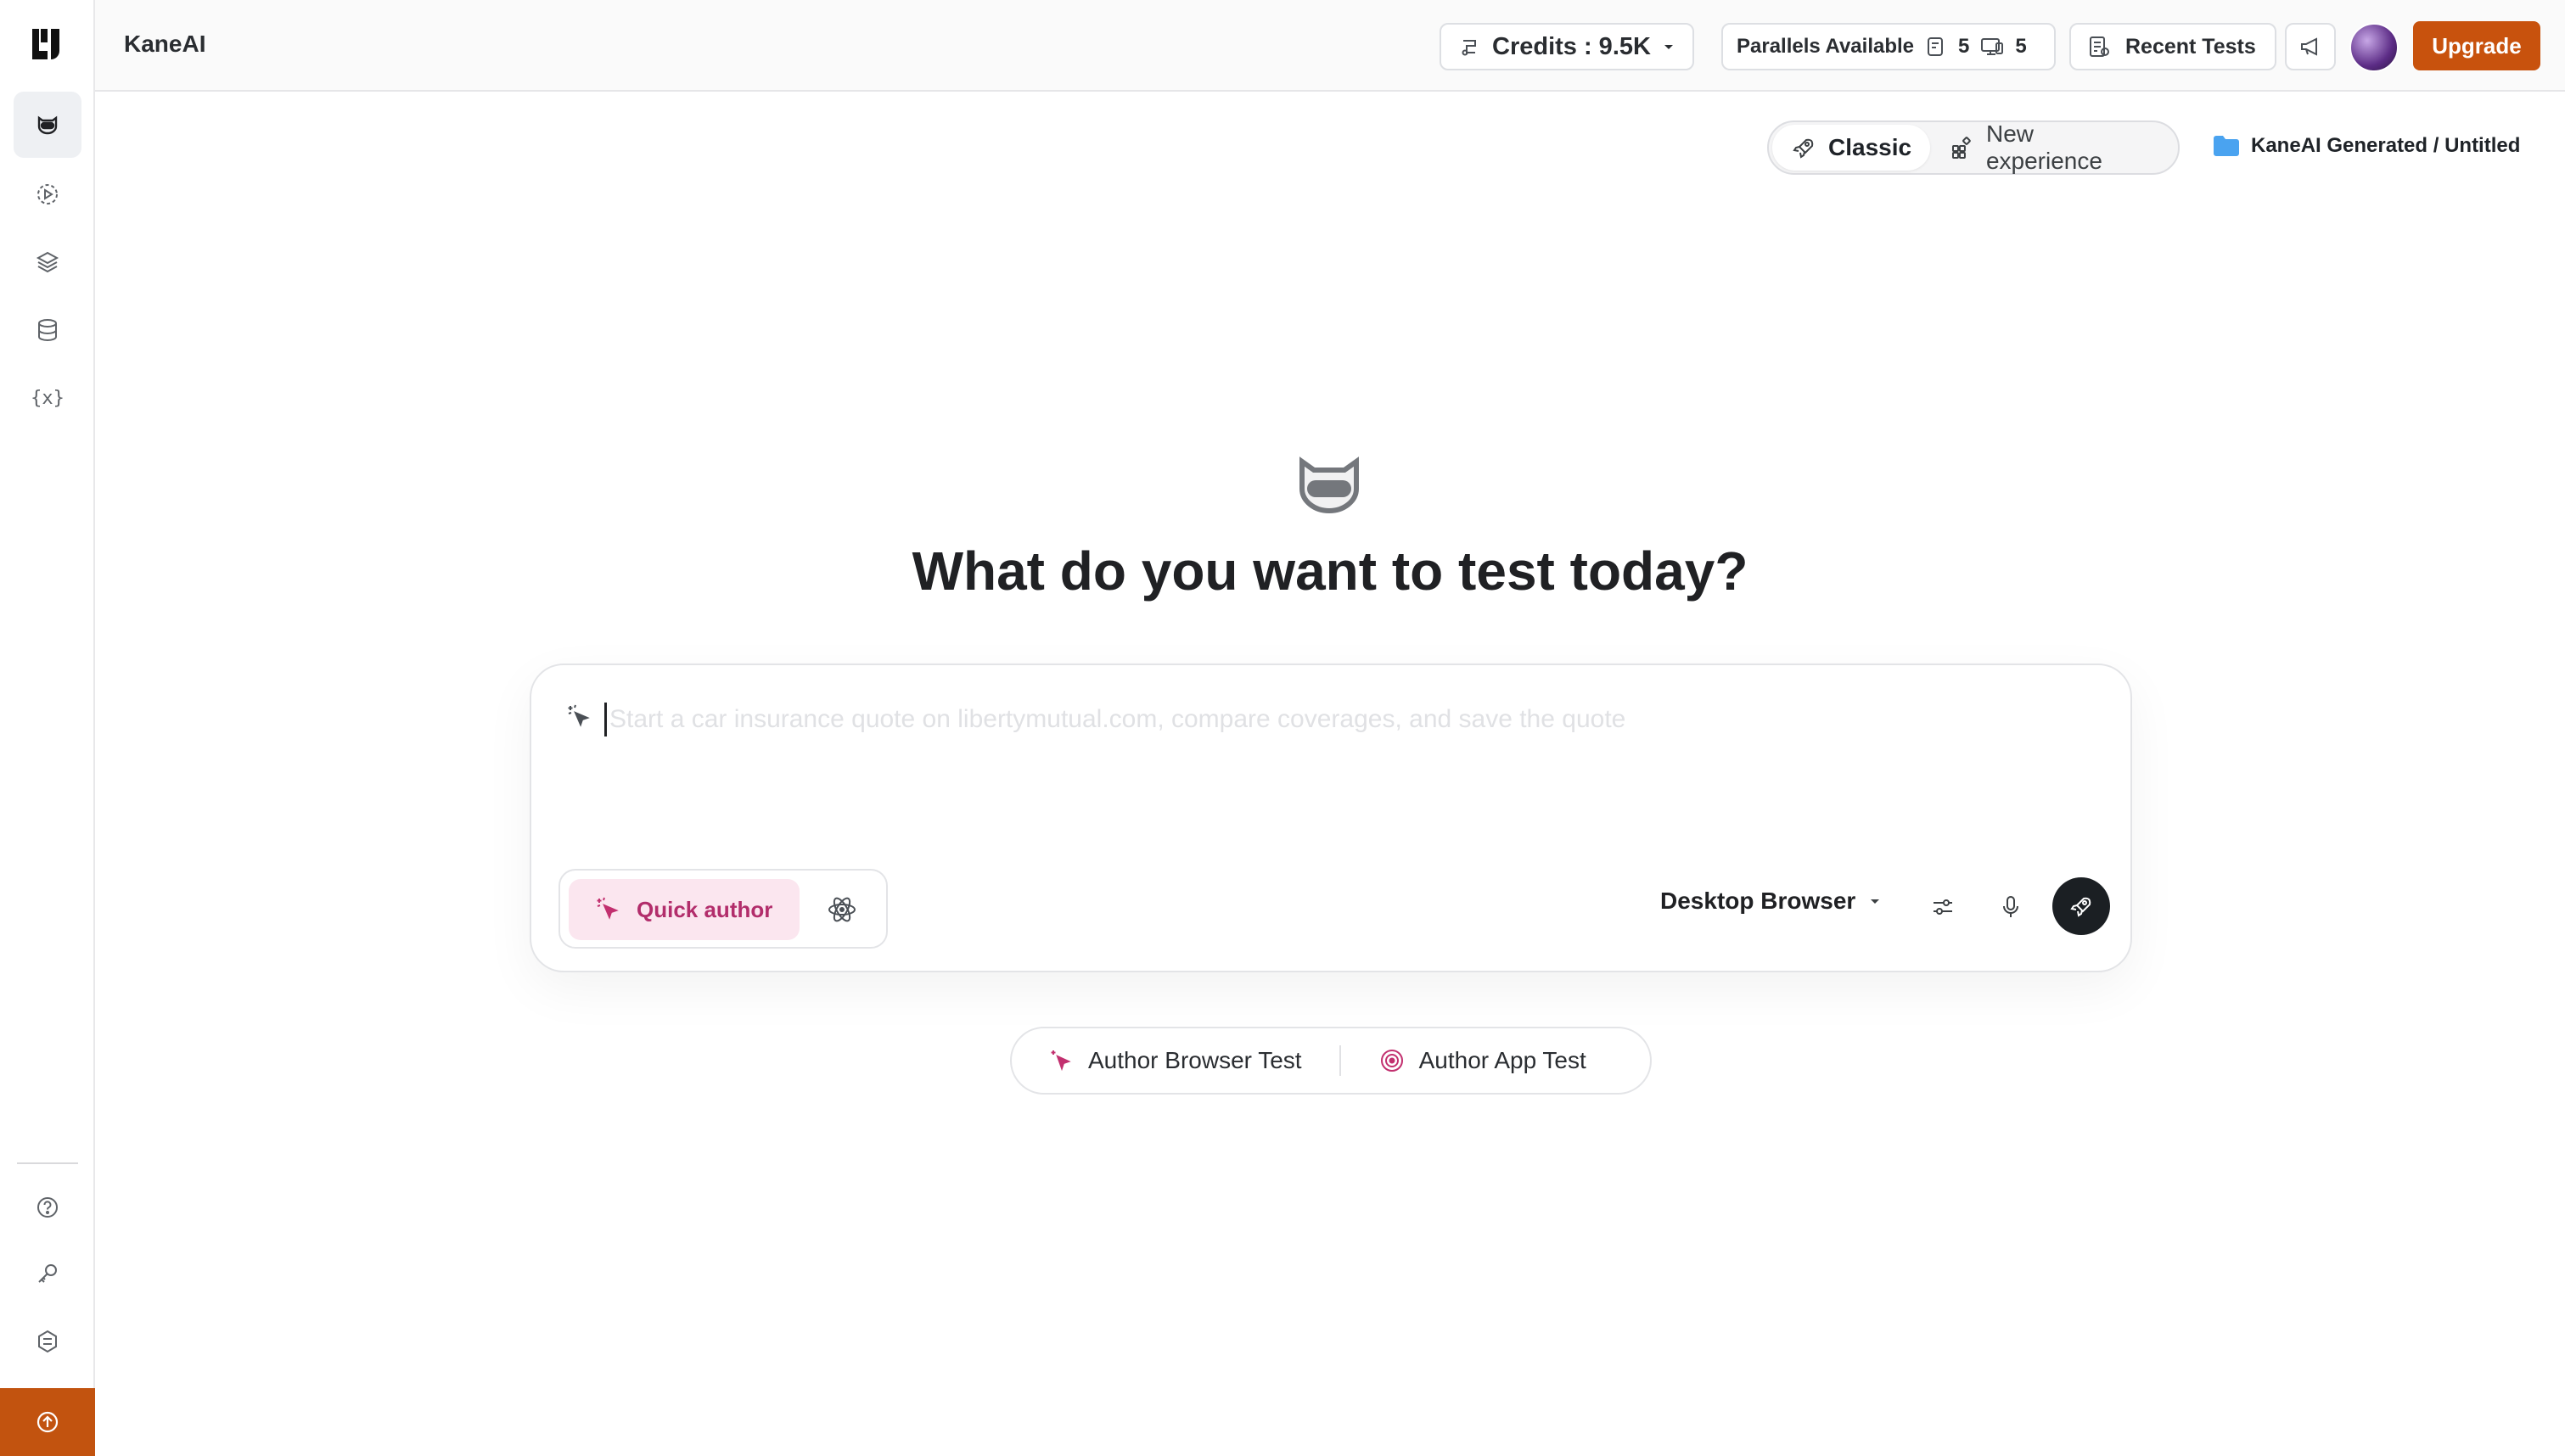 Image resolution: width=2565 pixels, height=1456 pixels. I want to click on author-browser-test-button: Author Browser Test, so click(1175, 1060).